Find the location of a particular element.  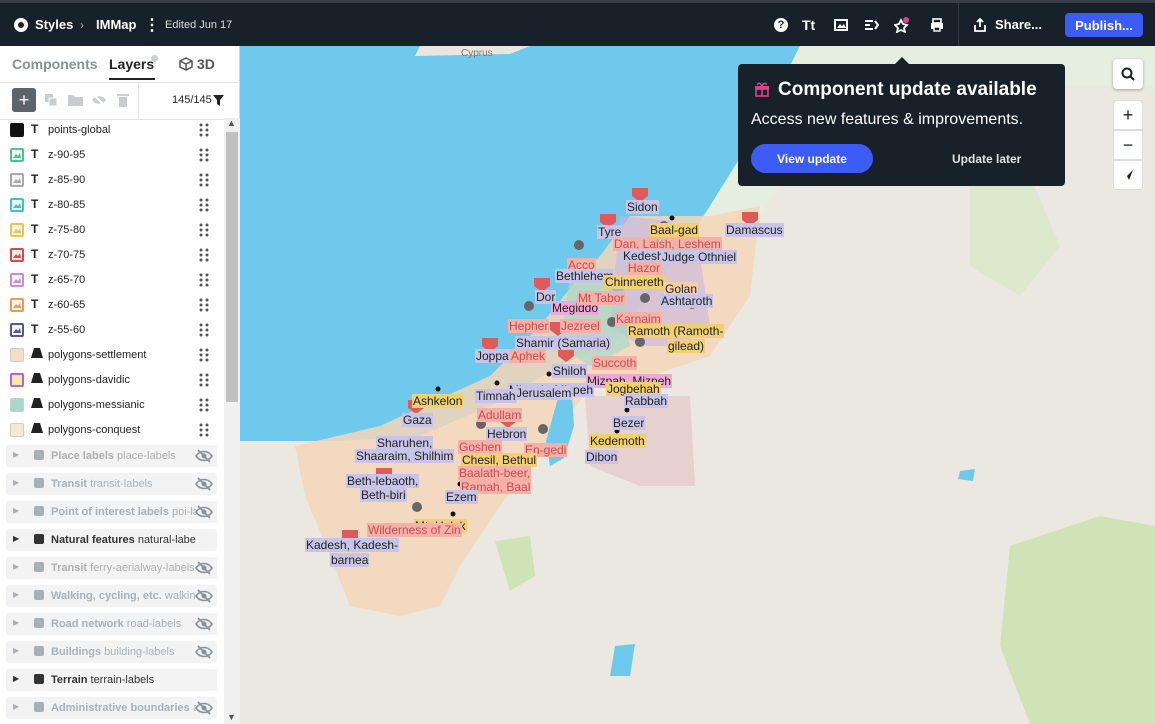

map-place-label: Goshen is located at coordinates (480, 447).